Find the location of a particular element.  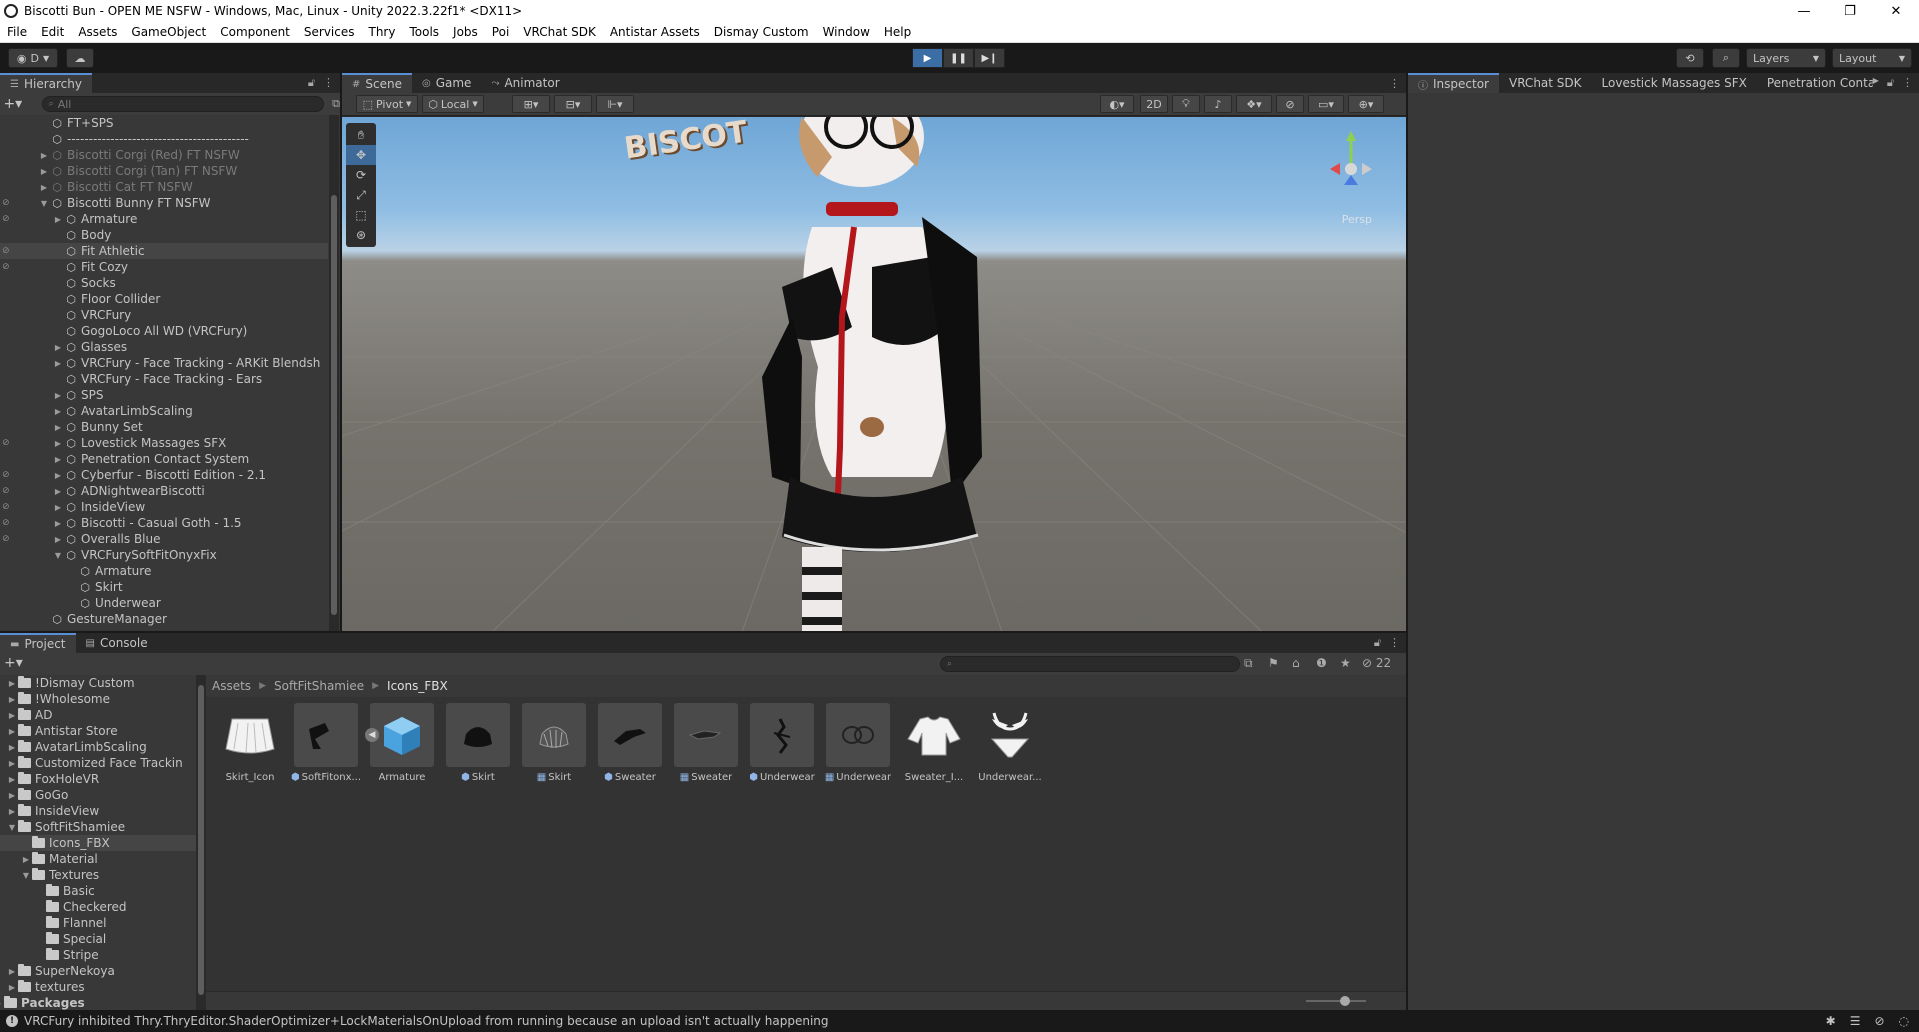

project-folder-row: ▶ Material is located at coordinates (98, 859).